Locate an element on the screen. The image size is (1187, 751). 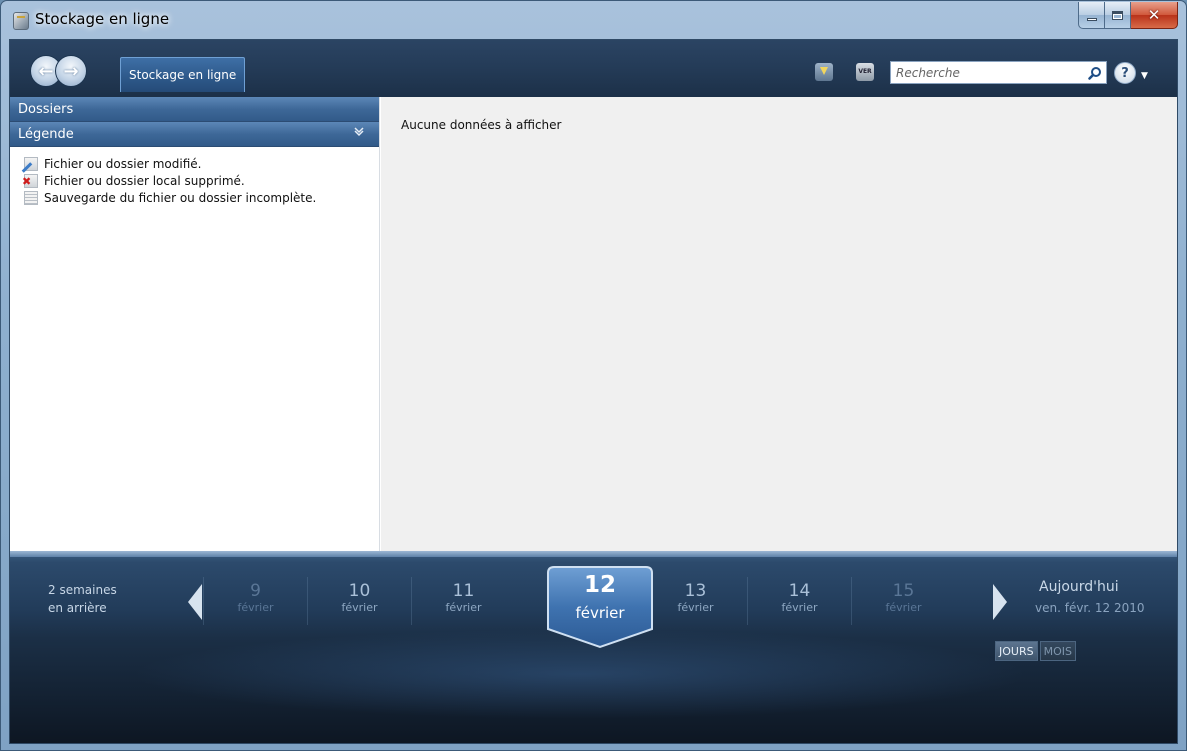
search-icon is located at coordinates (1095, 72).